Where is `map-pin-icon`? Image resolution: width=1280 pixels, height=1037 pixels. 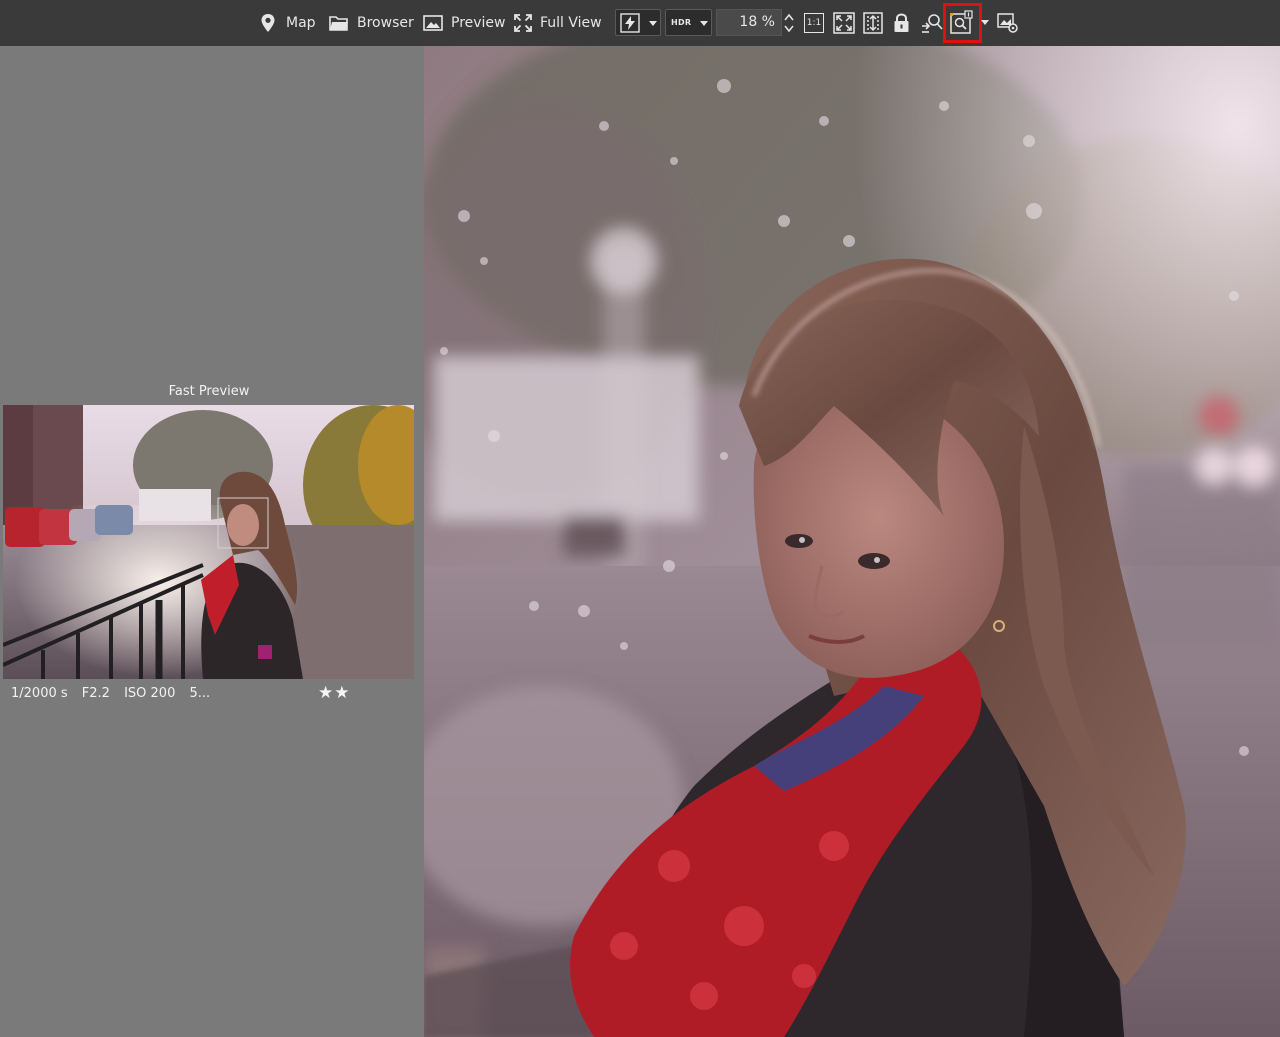
map-pin-icon is located at coordinates (268, 23).